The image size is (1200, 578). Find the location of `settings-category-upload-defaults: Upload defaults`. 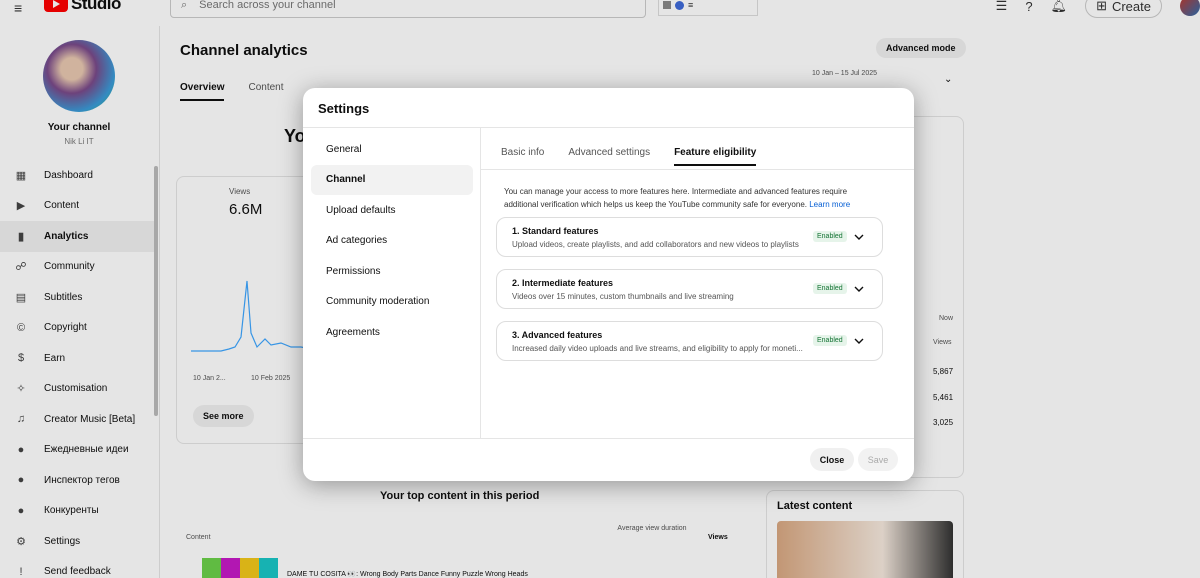

settings-category-upload-defaults: Upload defaults is located at coordinates (392, 210).